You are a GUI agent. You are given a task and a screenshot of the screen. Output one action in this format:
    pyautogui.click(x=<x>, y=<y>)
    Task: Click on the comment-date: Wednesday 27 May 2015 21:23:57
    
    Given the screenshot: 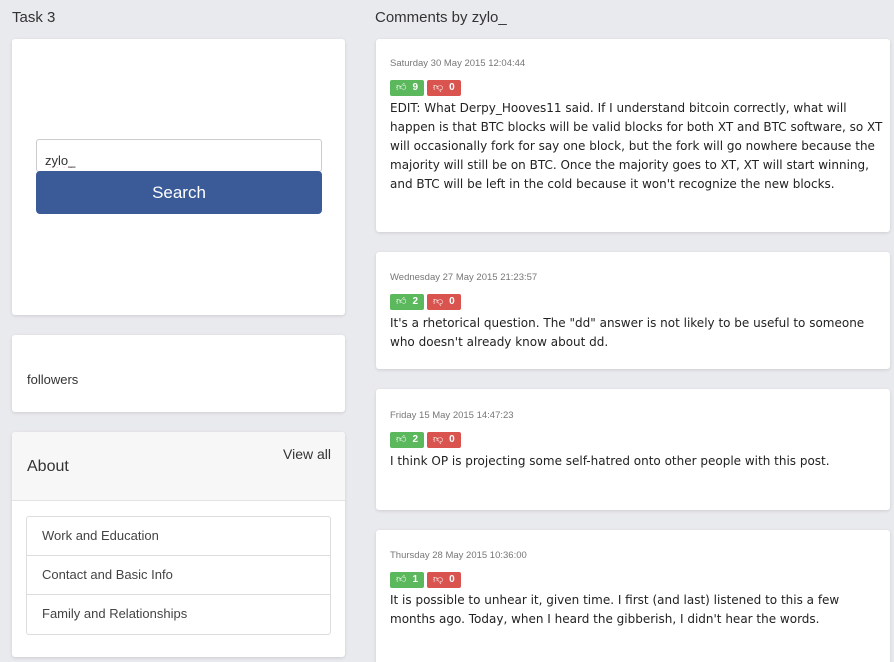 What is the action you would take?
    pyautogui.click(x=464, y=277)
    